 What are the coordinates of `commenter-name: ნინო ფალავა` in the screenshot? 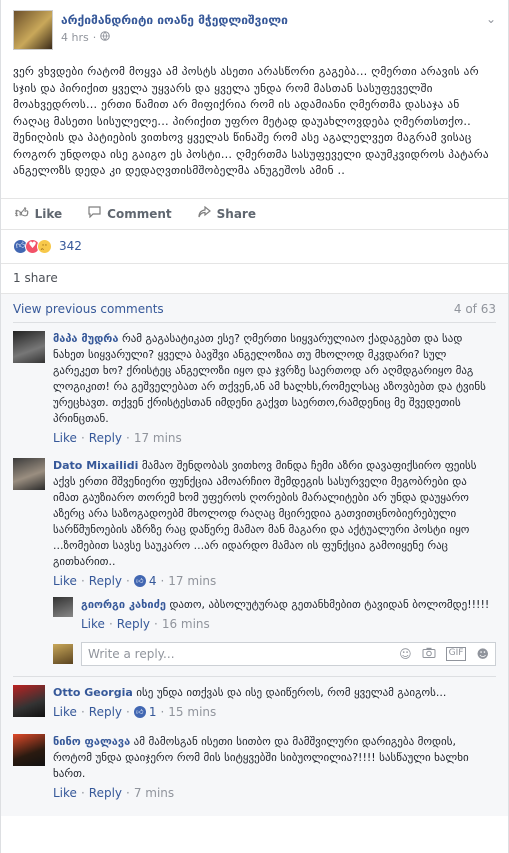 It's located at (91, 741).